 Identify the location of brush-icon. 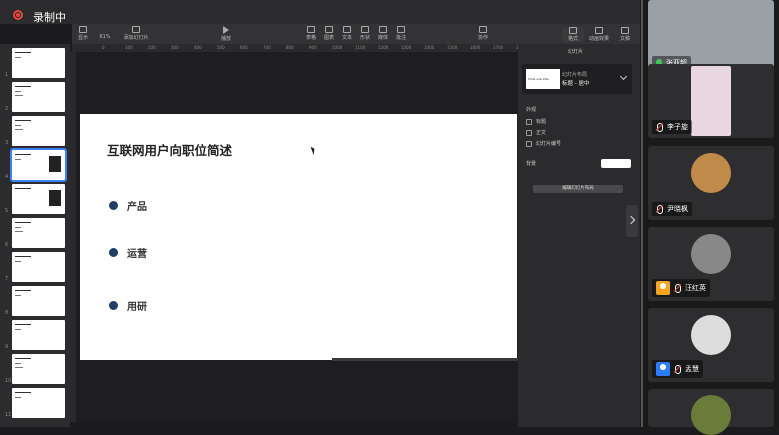
(573, 30).